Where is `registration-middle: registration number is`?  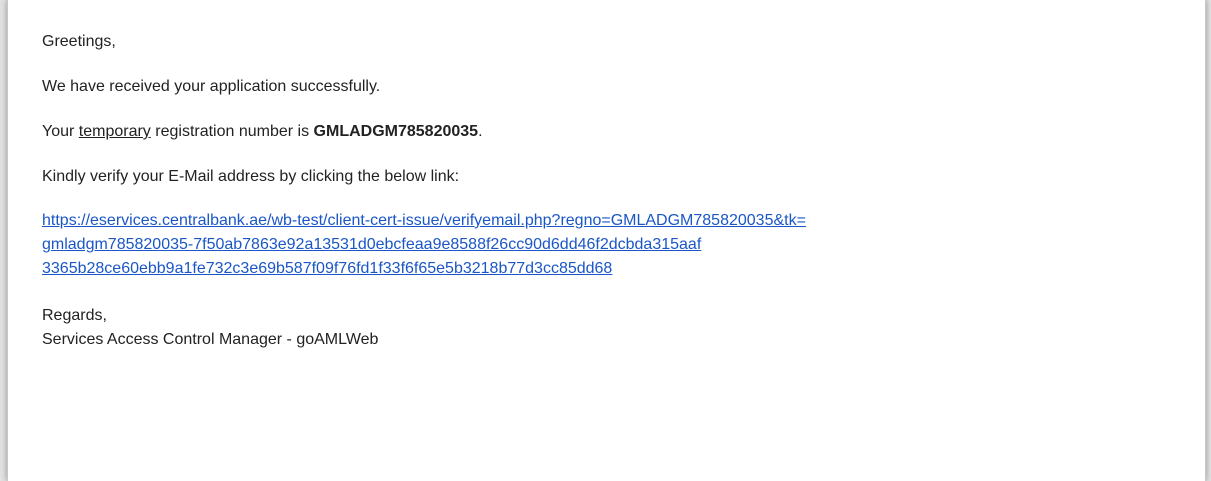
registration-middle: registration number is is located at coordinates (232, 131).